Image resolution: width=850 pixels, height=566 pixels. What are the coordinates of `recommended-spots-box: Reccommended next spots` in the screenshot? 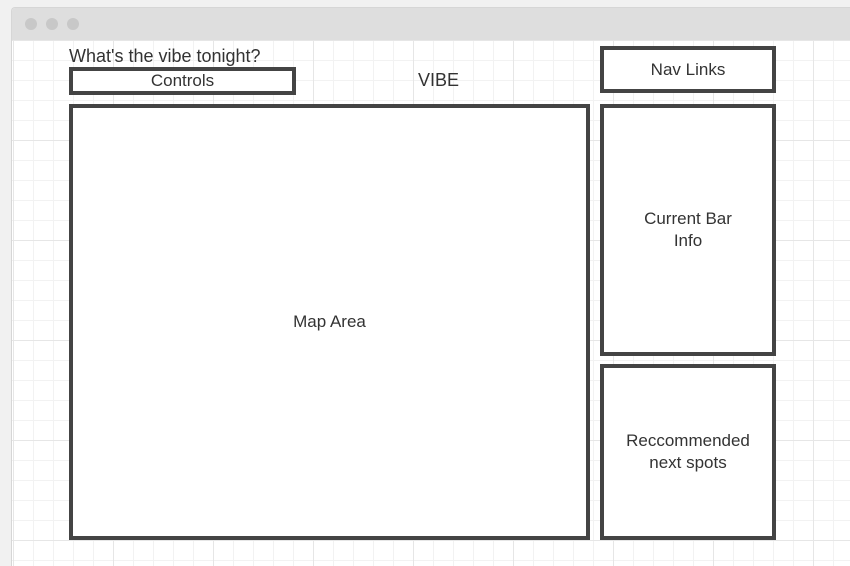 It's located at (688, 452).